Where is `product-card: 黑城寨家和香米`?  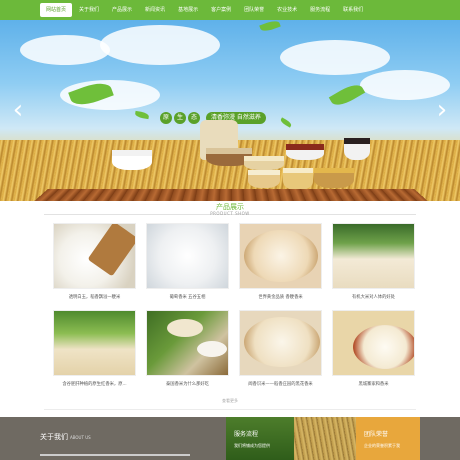 product-card: 黑城寨家和香米 is located at coordinates (373, 348).